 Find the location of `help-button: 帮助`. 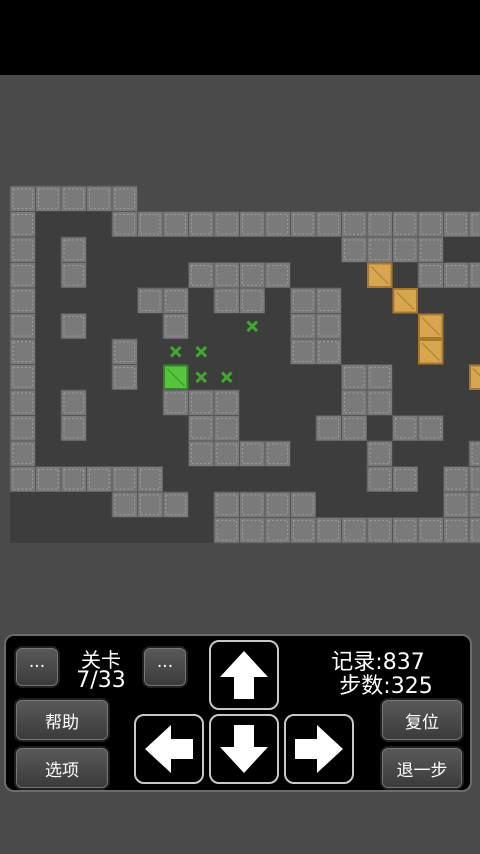

help-button: 帮助 is located at coordinates (62, 720).